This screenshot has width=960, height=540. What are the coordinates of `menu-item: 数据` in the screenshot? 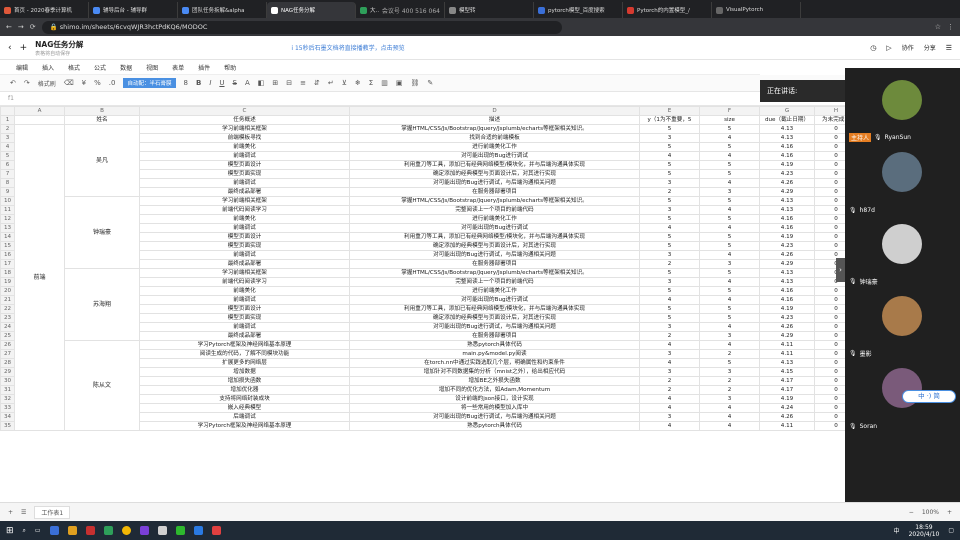 It's located at (126, 67).